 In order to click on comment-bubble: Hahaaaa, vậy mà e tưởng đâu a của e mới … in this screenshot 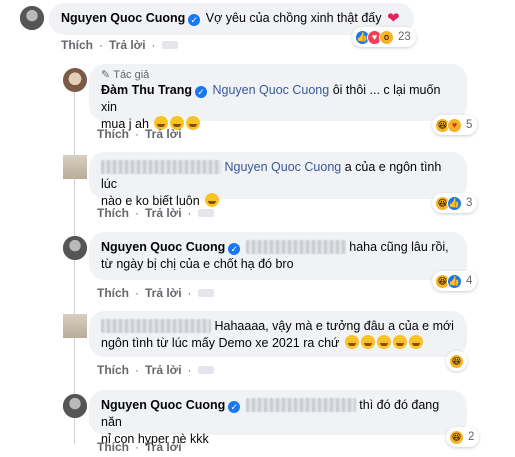, I will do `click(278, 334)`.